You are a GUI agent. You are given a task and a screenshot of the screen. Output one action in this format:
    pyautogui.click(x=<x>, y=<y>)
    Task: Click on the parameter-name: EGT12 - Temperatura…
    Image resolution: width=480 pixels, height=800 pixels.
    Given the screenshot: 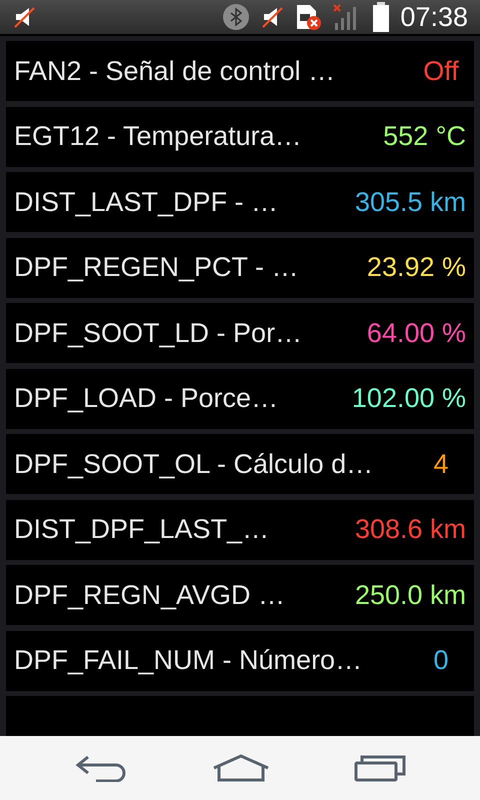 What is the action you would take?
    pyautogui.click(x=158, y=137)
    